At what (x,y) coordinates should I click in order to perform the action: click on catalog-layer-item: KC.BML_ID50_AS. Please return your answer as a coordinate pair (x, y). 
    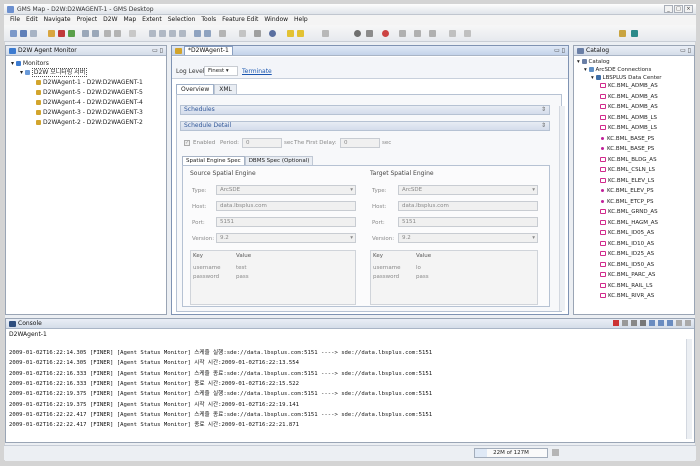
    Looking at the image, I should click on (627, 265).